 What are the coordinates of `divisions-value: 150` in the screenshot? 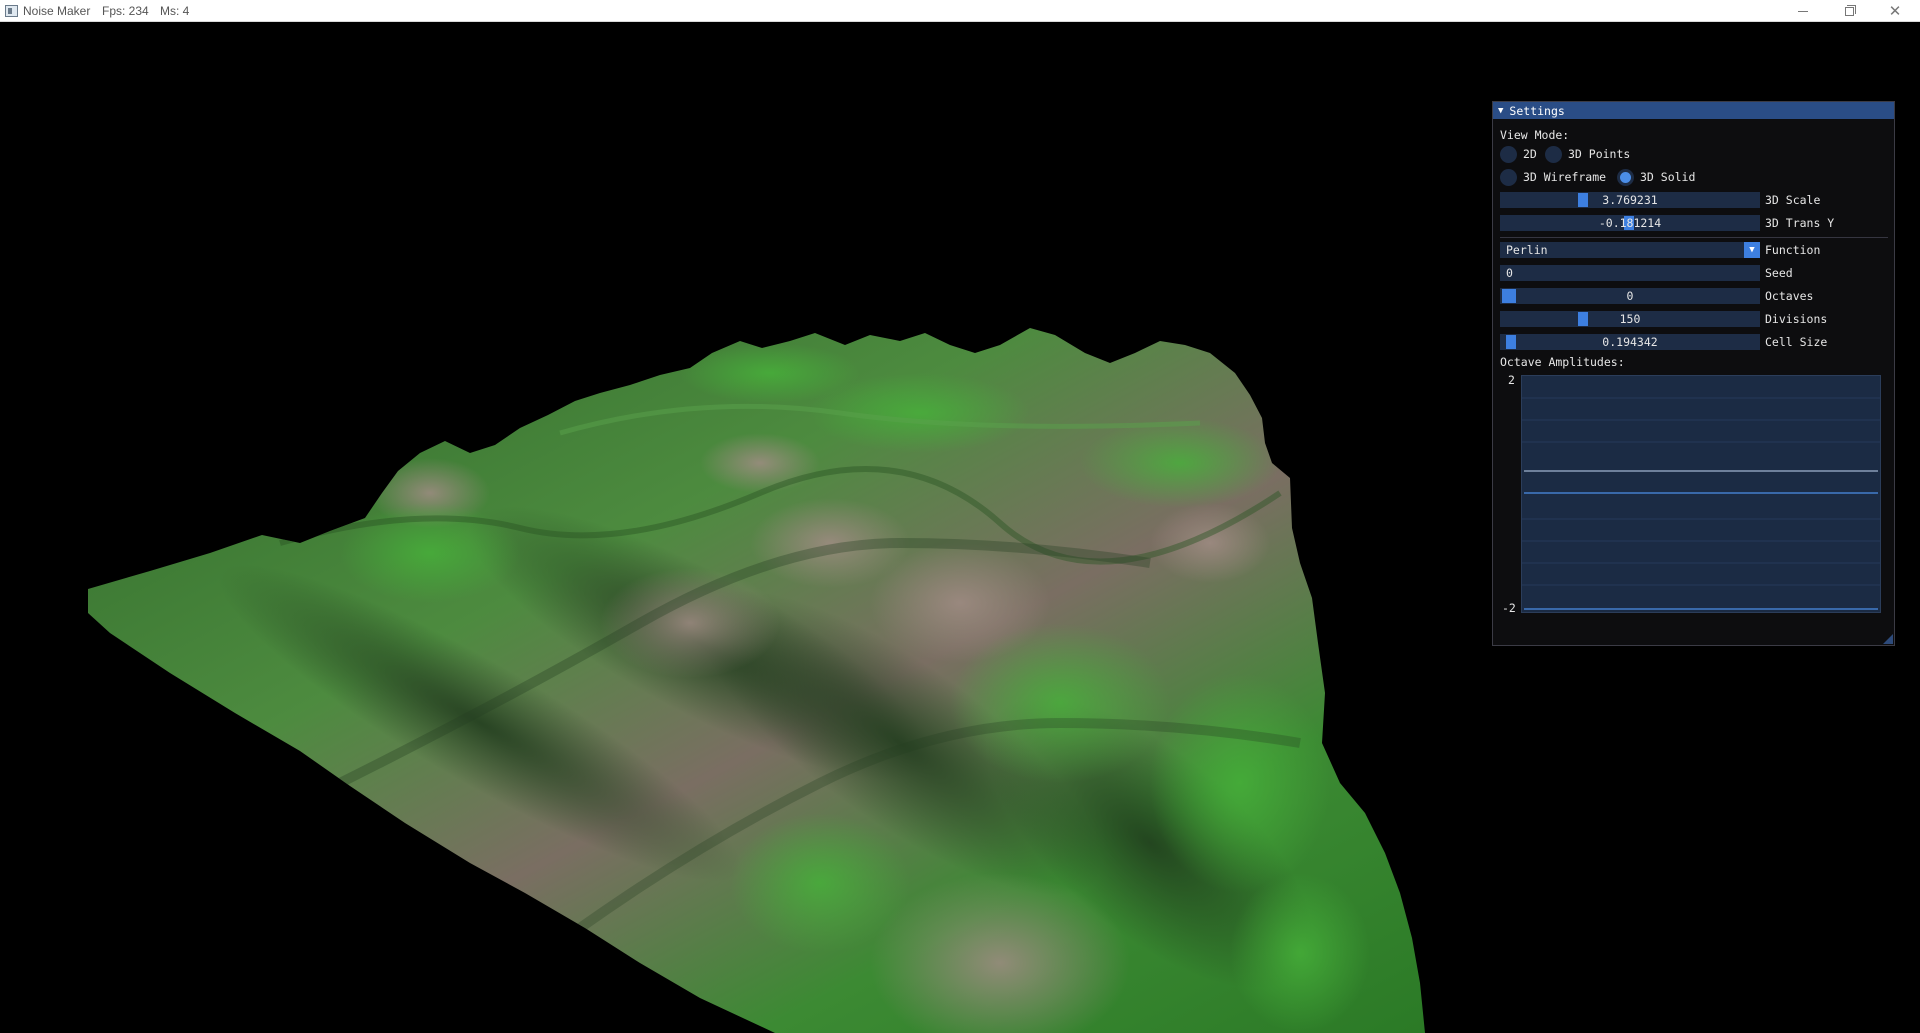 It's located at (1630, 319).